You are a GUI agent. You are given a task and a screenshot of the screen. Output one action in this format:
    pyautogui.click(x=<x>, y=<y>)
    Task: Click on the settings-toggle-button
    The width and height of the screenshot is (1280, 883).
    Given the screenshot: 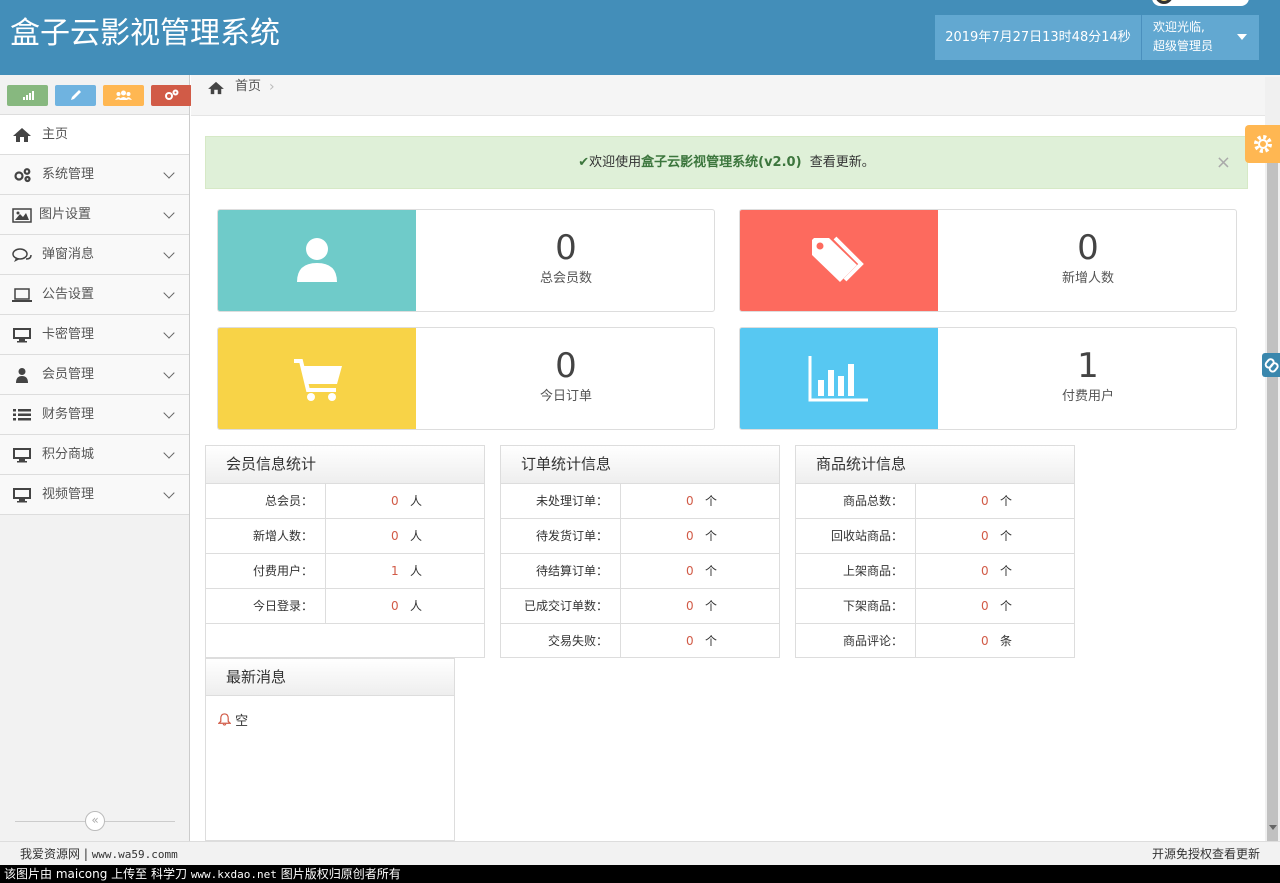 What is the action you would take?
    pyautogui.click(x=1262, y=144)
    